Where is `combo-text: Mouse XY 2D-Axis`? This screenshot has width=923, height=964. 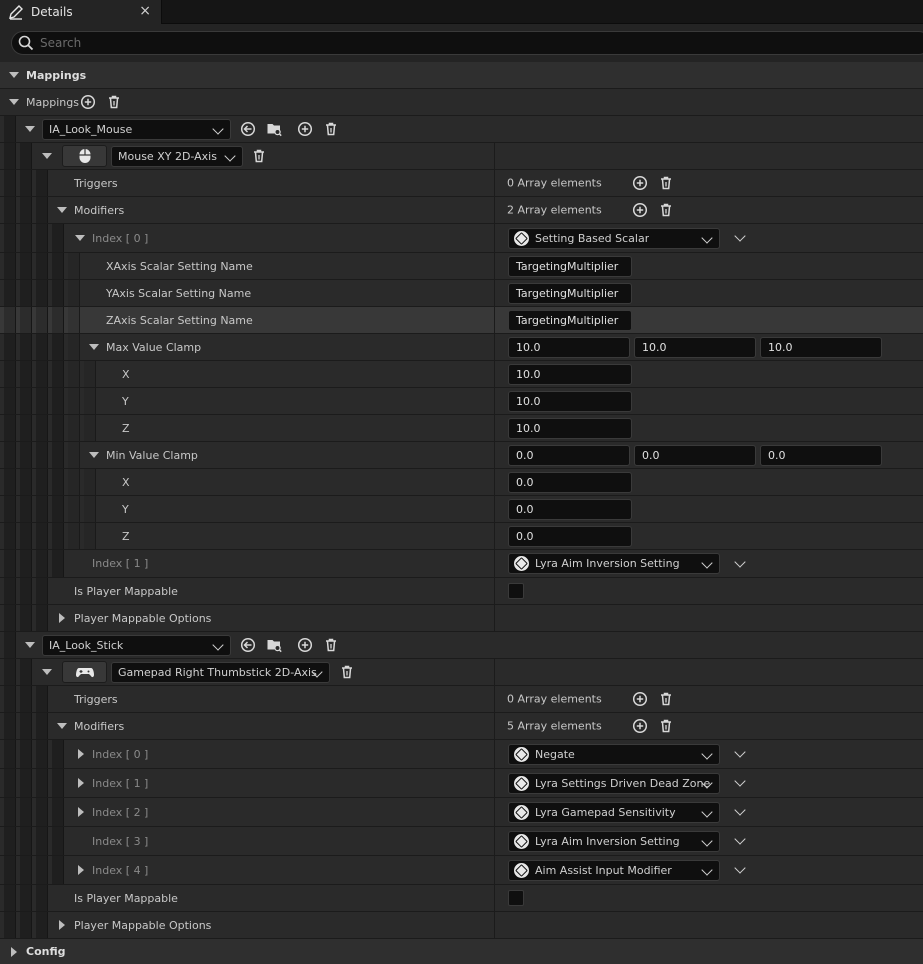 combo-text: Mouse XY 2D-Axis is located at coordinates (167, 156).